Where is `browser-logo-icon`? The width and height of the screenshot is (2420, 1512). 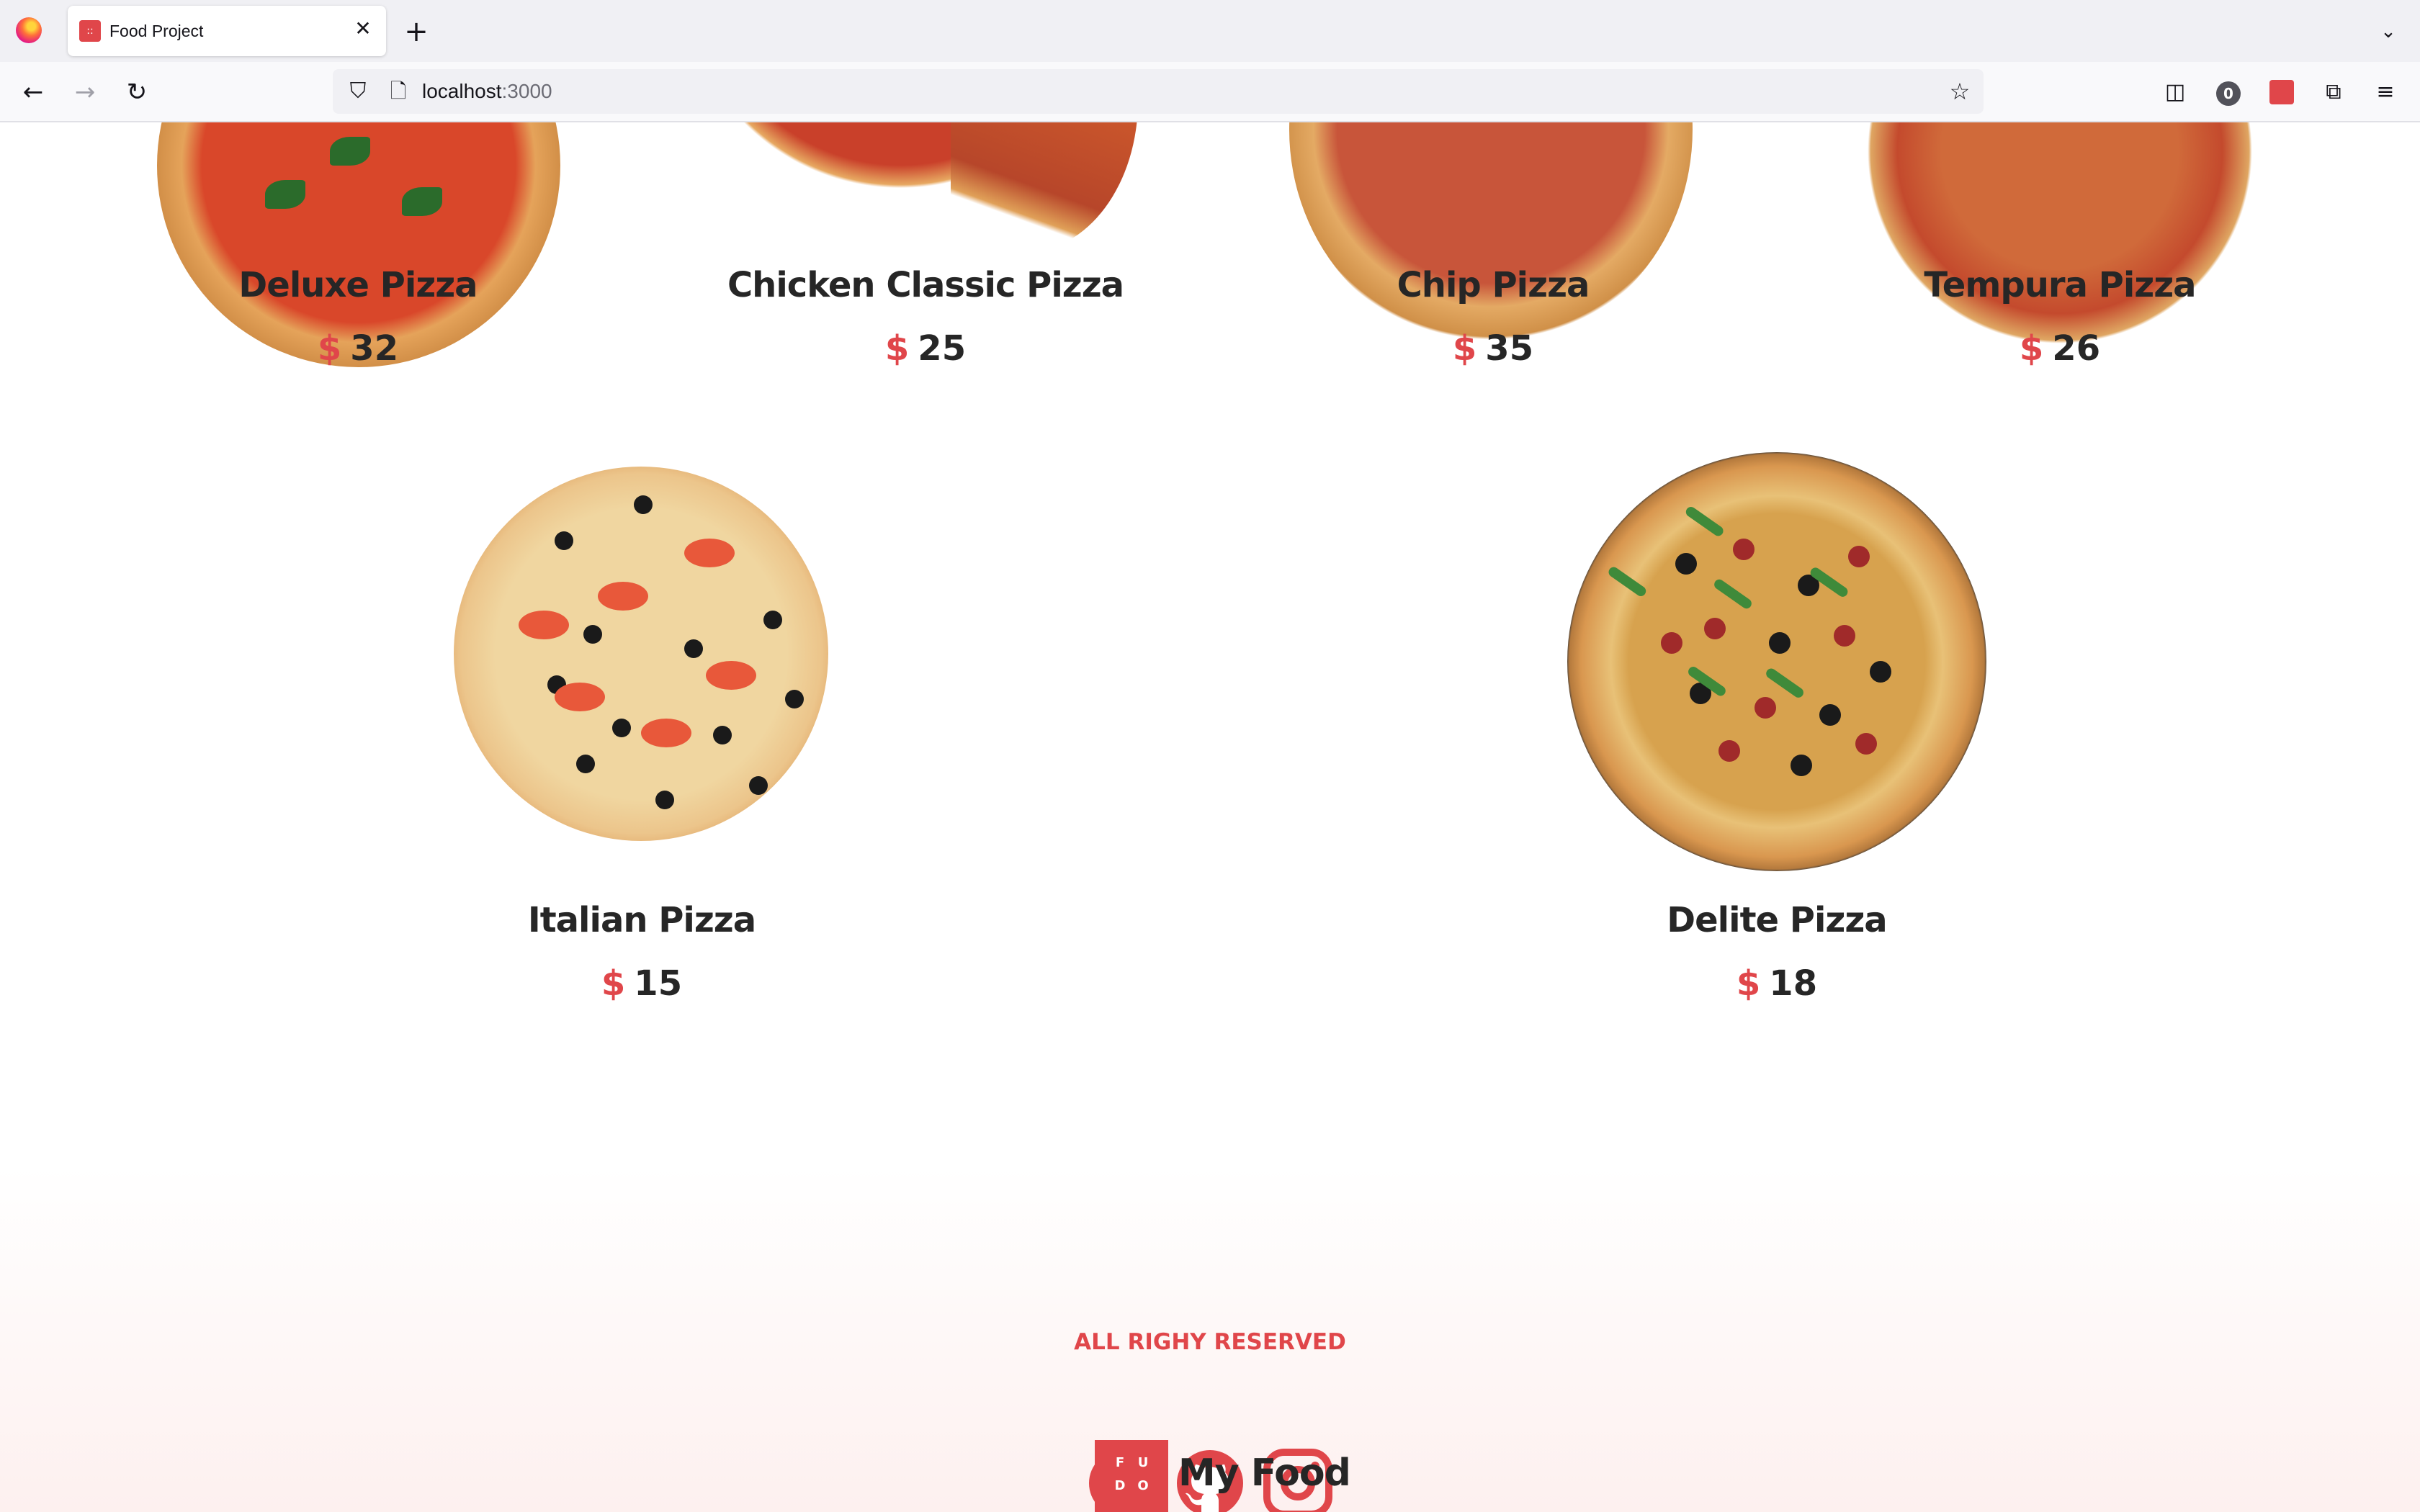
browser-logo-icon is located at coordinates (29, 30).